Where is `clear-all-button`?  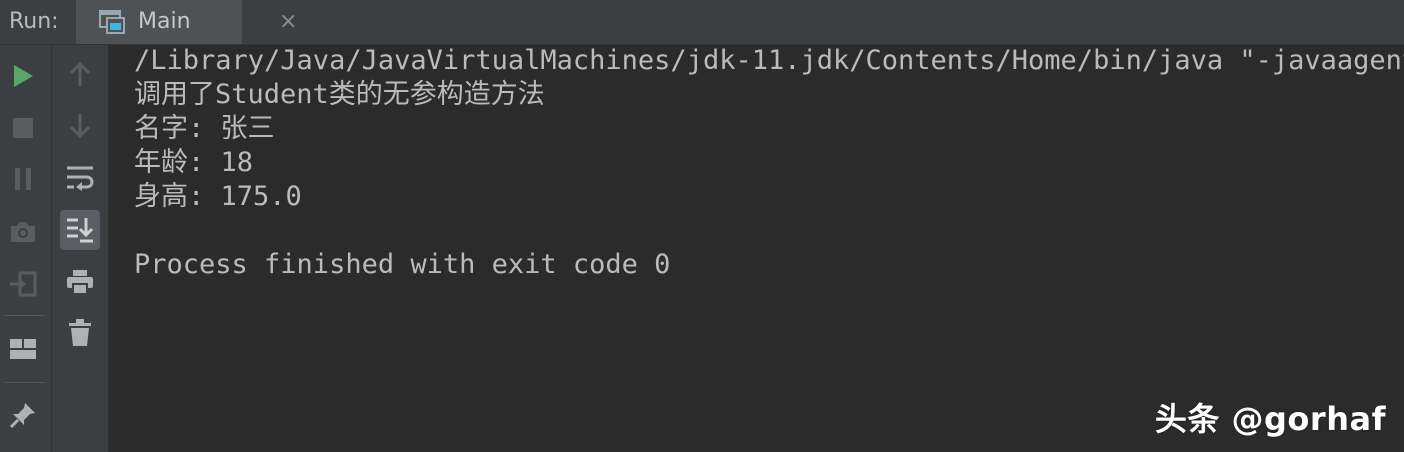 clear-all-button is located at coordinates (80, 333).